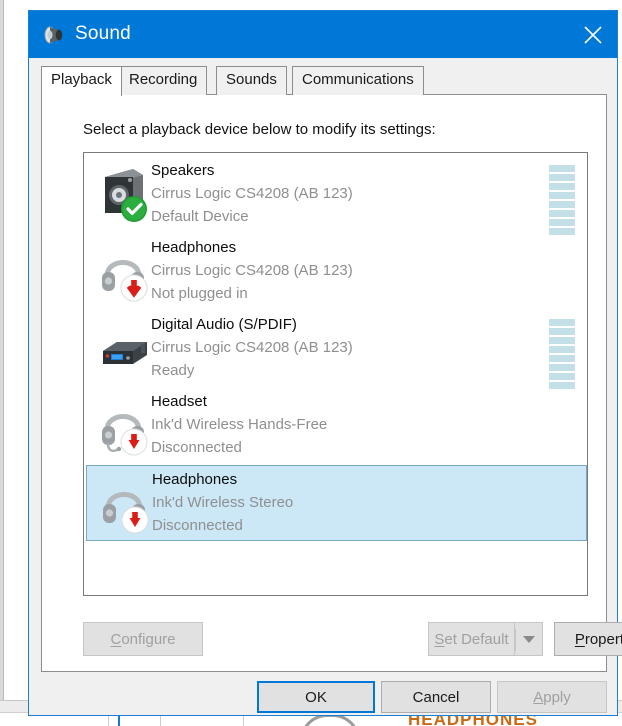 The width and height of the screenshot is (622, 726). Describe the element at coordinates (439, 639) in the screenshot. I see `set-default-accel: S` at that location.